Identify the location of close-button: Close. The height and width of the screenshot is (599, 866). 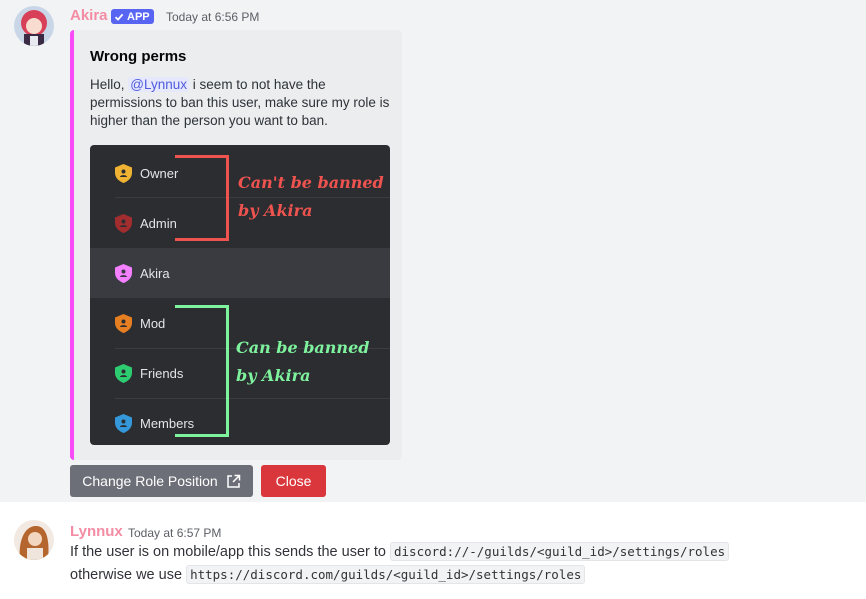
(293, 481).